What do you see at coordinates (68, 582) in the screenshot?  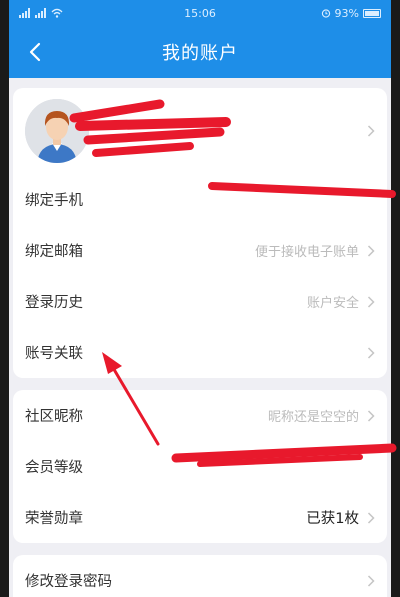 I see `row-label: 修改登录密码` at bounding box center [68, 582].